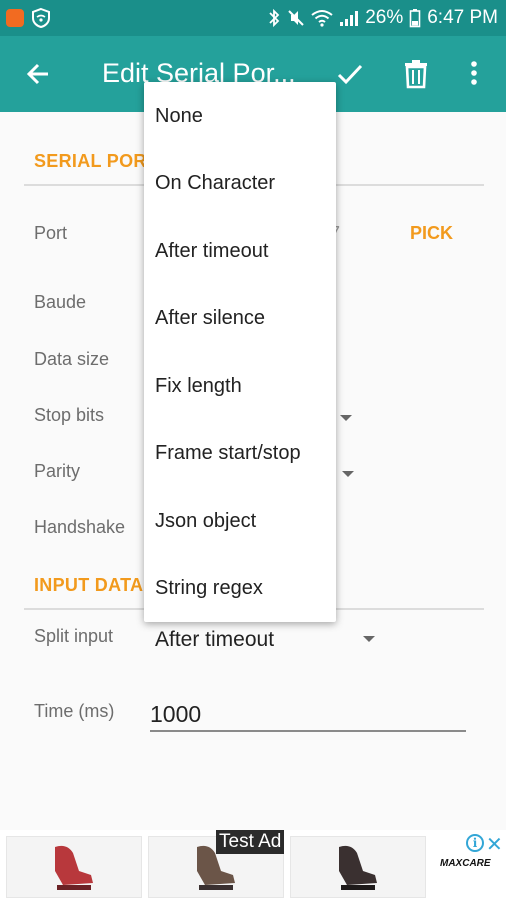 This screenshot has width=506, height=900. I want to click on baude-label: Baude, so click(60, 302).